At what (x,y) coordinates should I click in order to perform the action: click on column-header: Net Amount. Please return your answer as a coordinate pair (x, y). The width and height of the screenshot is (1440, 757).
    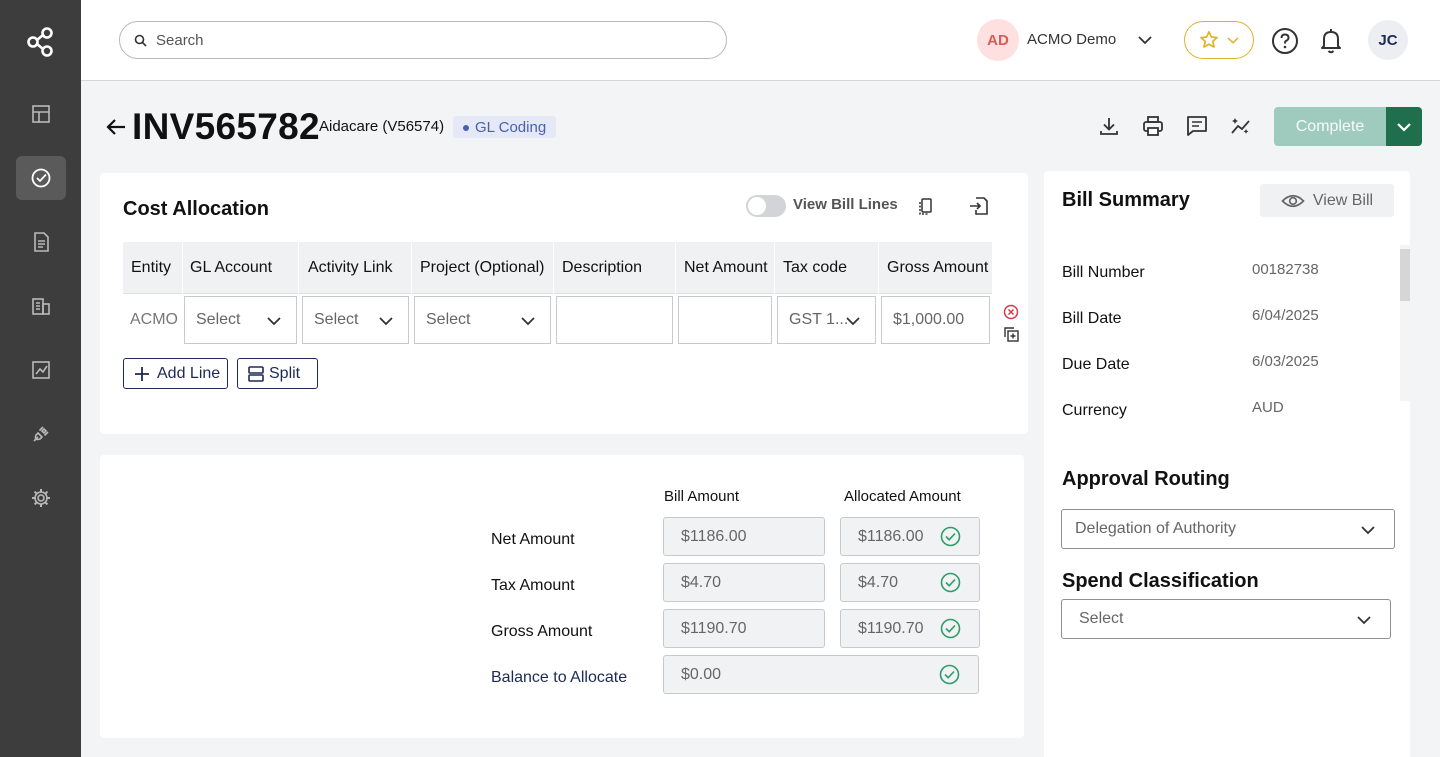
    Looking at the image, I should click on (725, 268).